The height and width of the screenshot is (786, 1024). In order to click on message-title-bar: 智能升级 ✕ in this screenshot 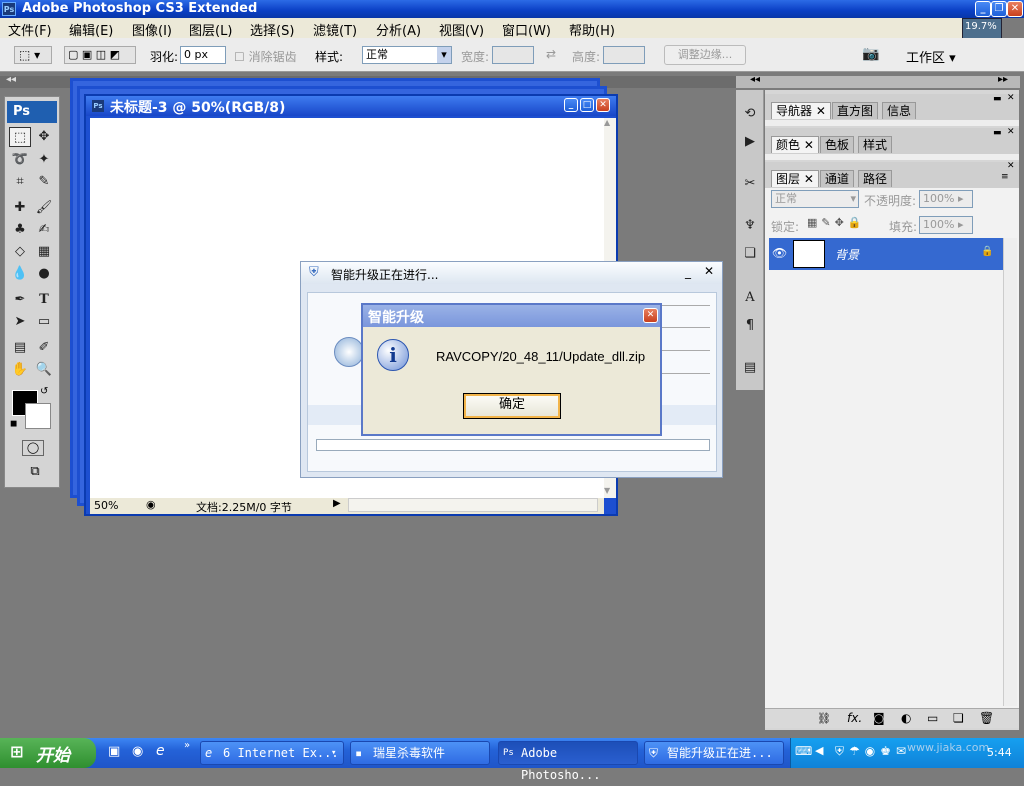, I will do `click(511, 316)`.